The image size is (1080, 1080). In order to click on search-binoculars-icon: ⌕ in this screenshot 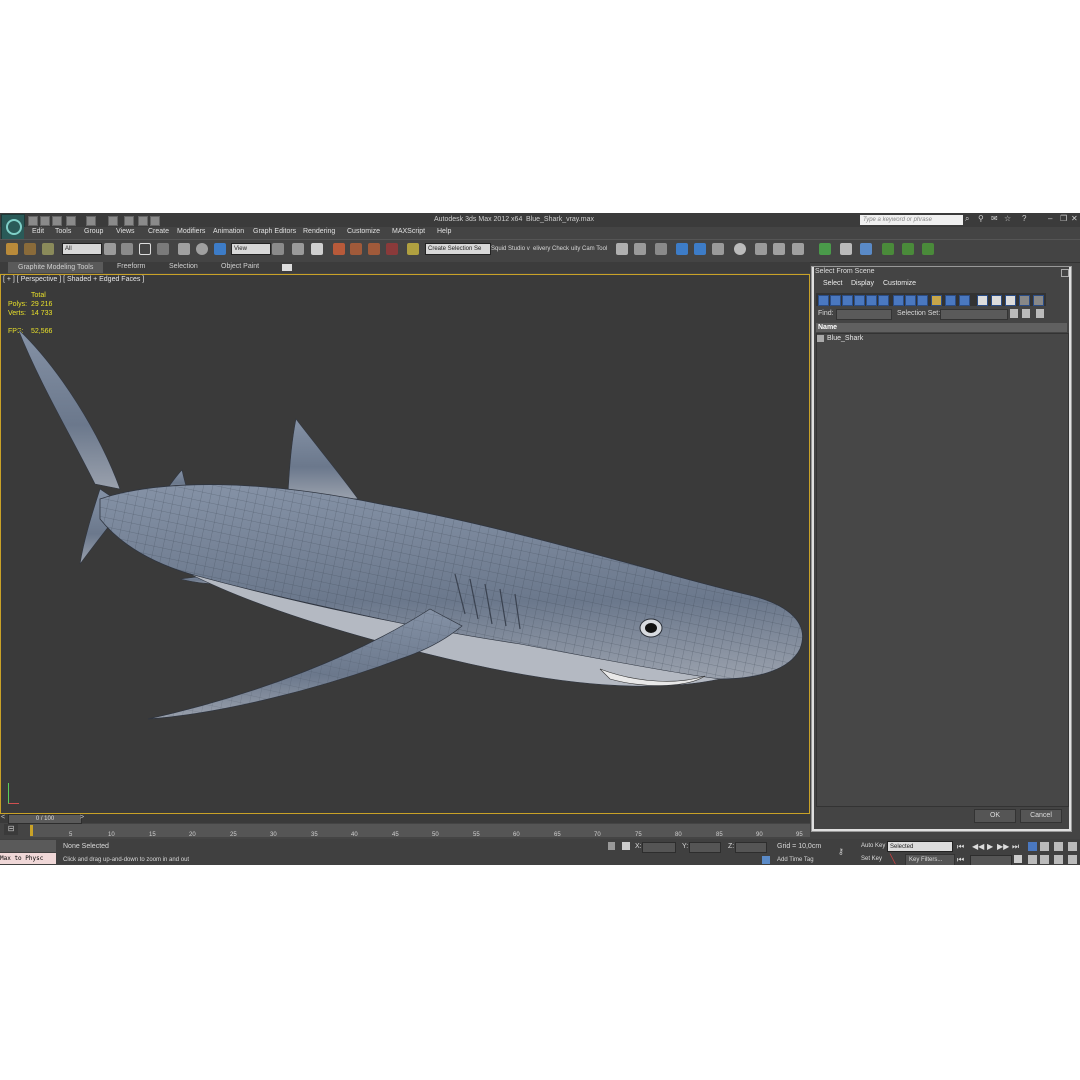, I will do `click(969, 219)`.